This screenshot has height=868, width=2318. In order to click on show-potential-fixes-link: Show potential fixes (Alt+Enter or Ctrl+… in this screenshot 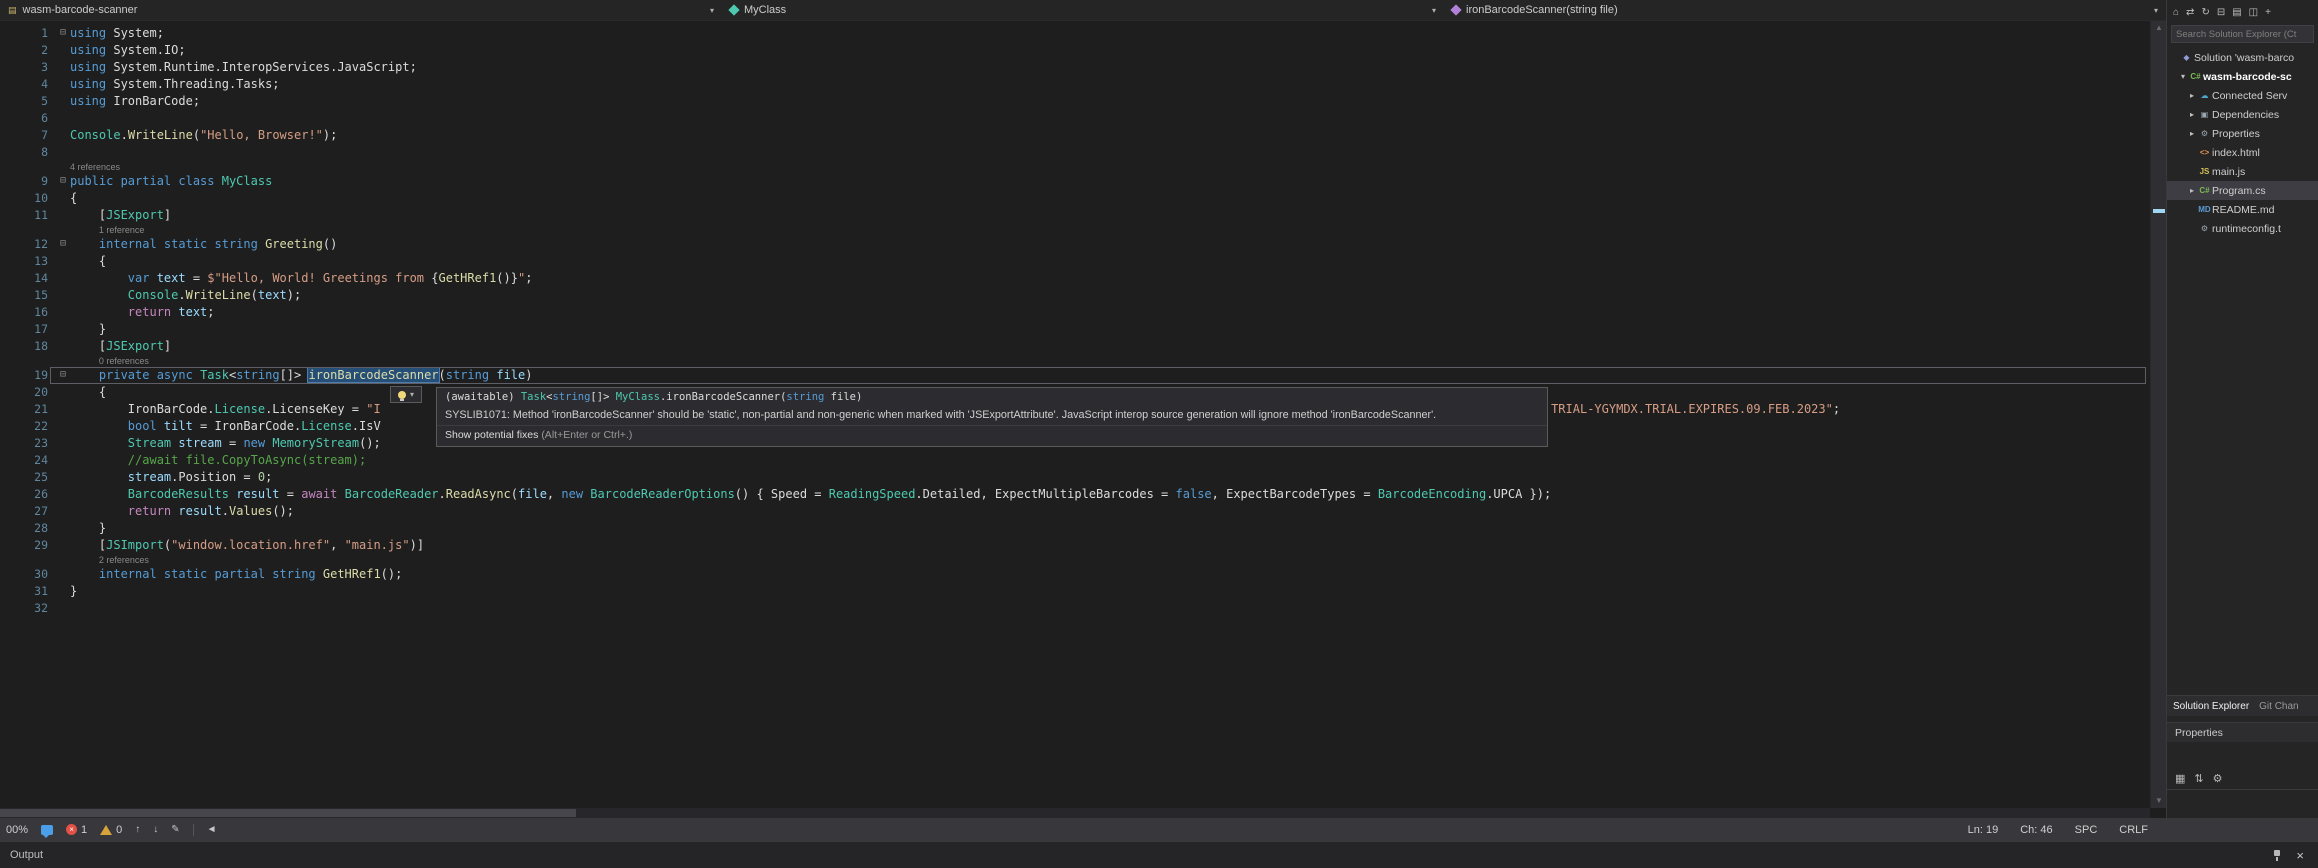, I will do `click(992, 435)`.